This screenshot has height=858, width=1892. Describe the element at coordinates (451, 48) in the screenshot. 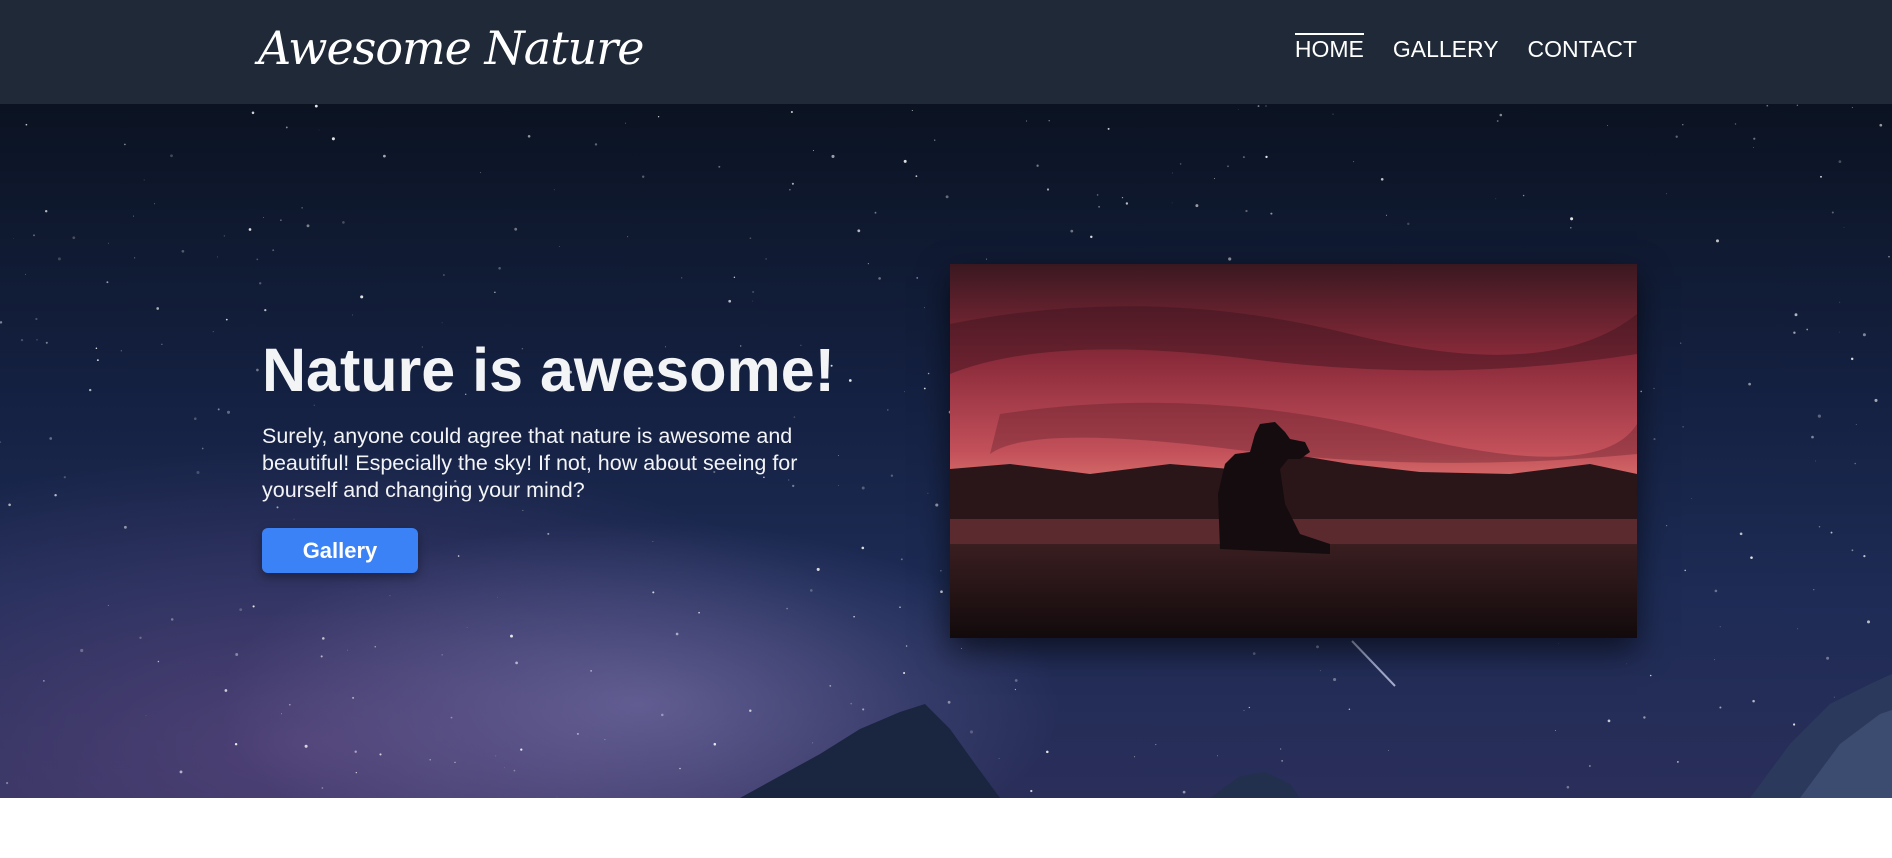

I see `site-logo: Awesome Nature` at that location.